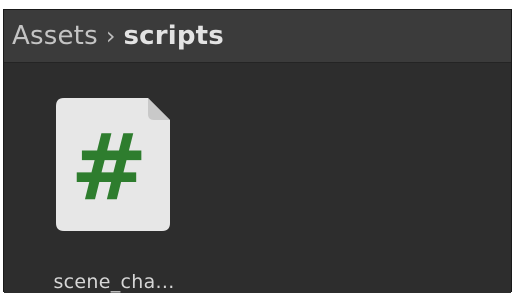 This screenshot has width=512, height=295. I want to click on csharp-script-icon: #, so click(113, 164).